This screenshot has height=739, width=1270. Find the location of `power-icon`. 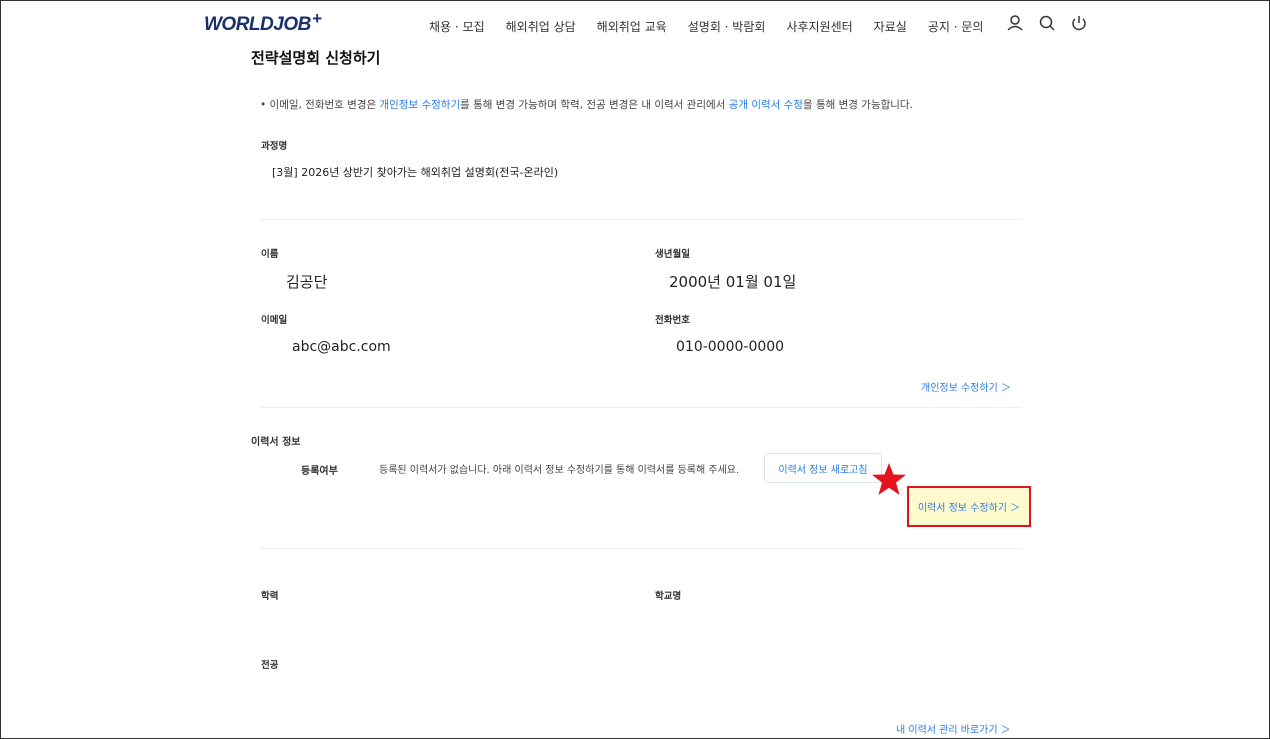

power-icon is located at coordinates (1079, 23).